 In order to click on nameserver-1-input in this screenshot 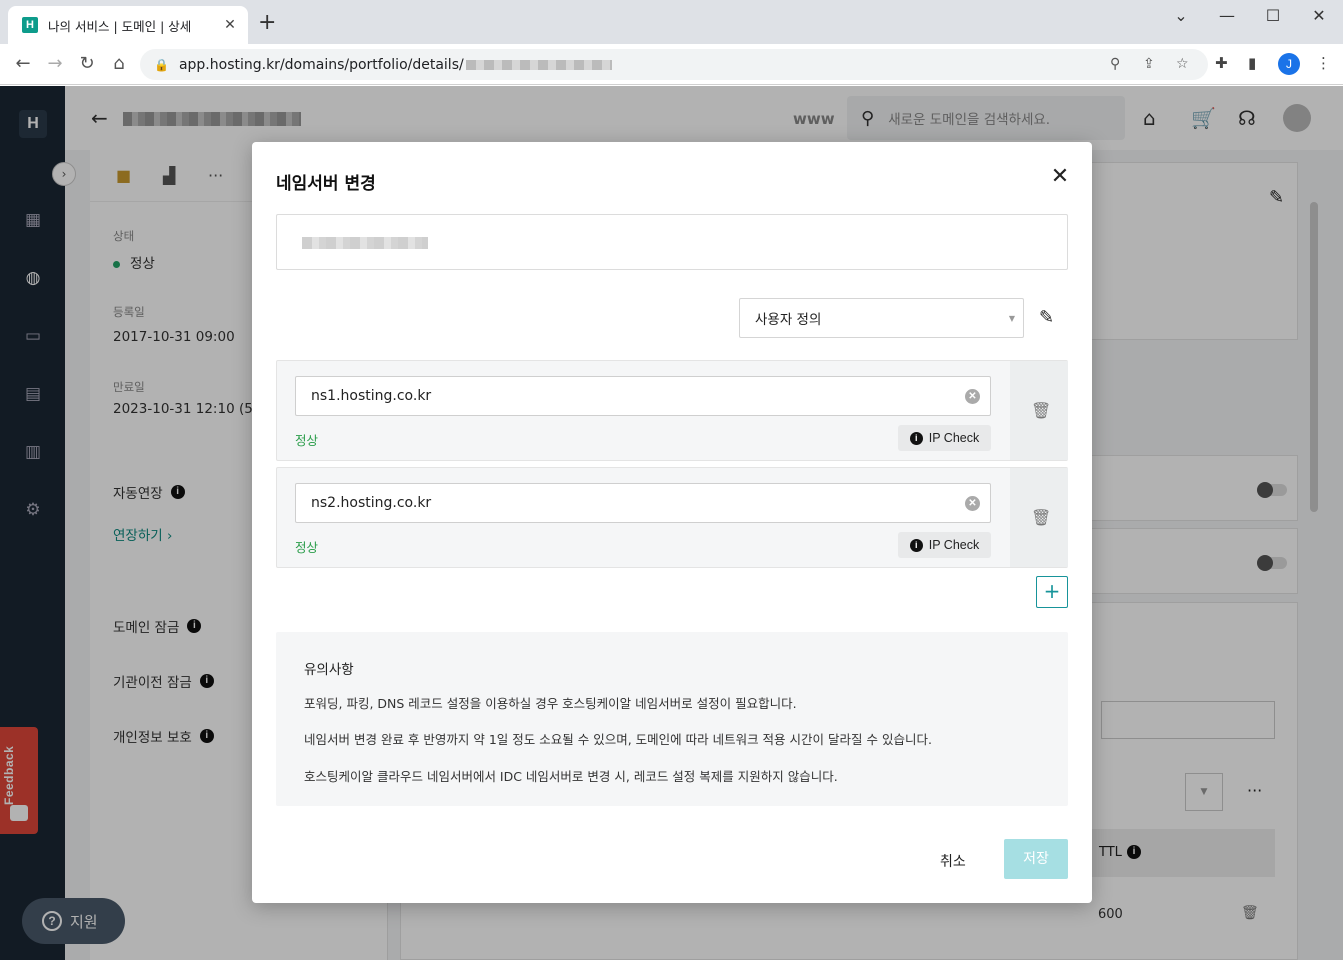, I will do `click(643, 396)`.